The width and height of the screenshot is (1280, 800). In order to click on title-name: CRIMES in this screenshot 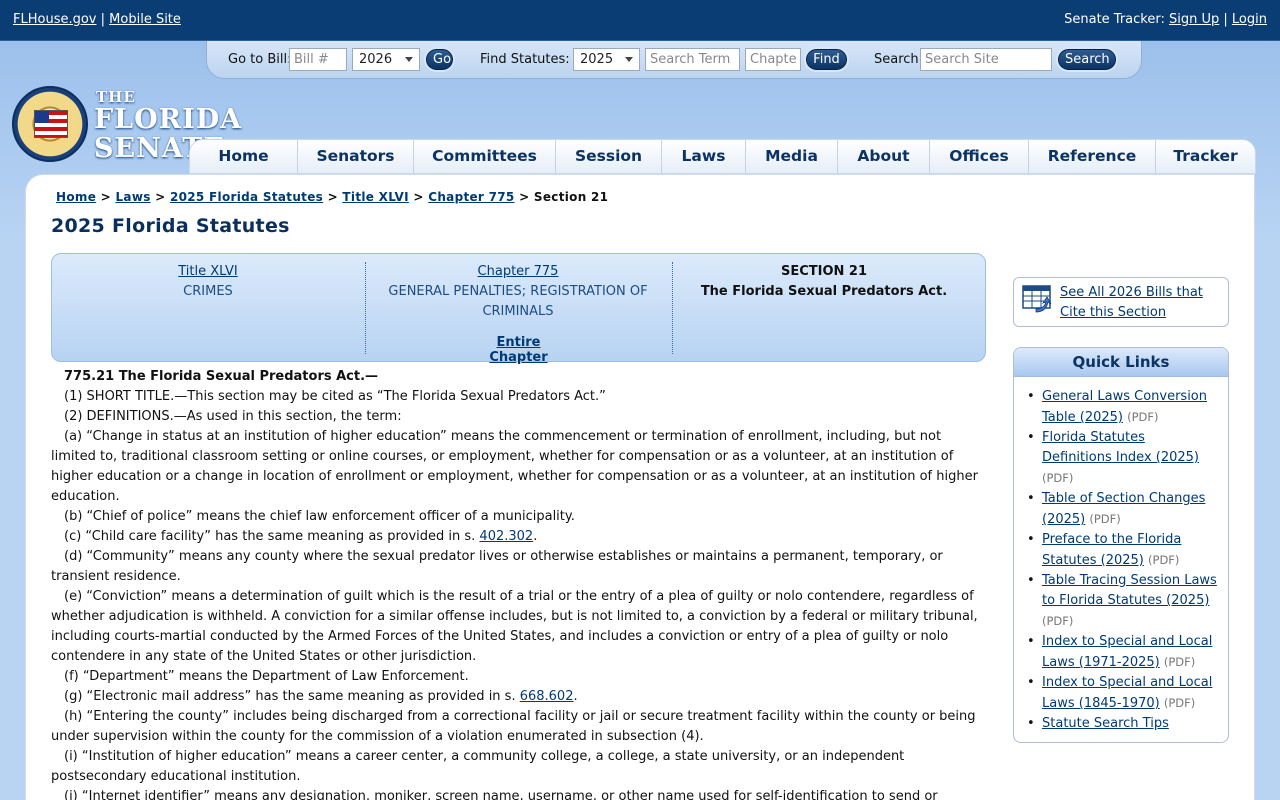, I will do `click(208, 291)`.